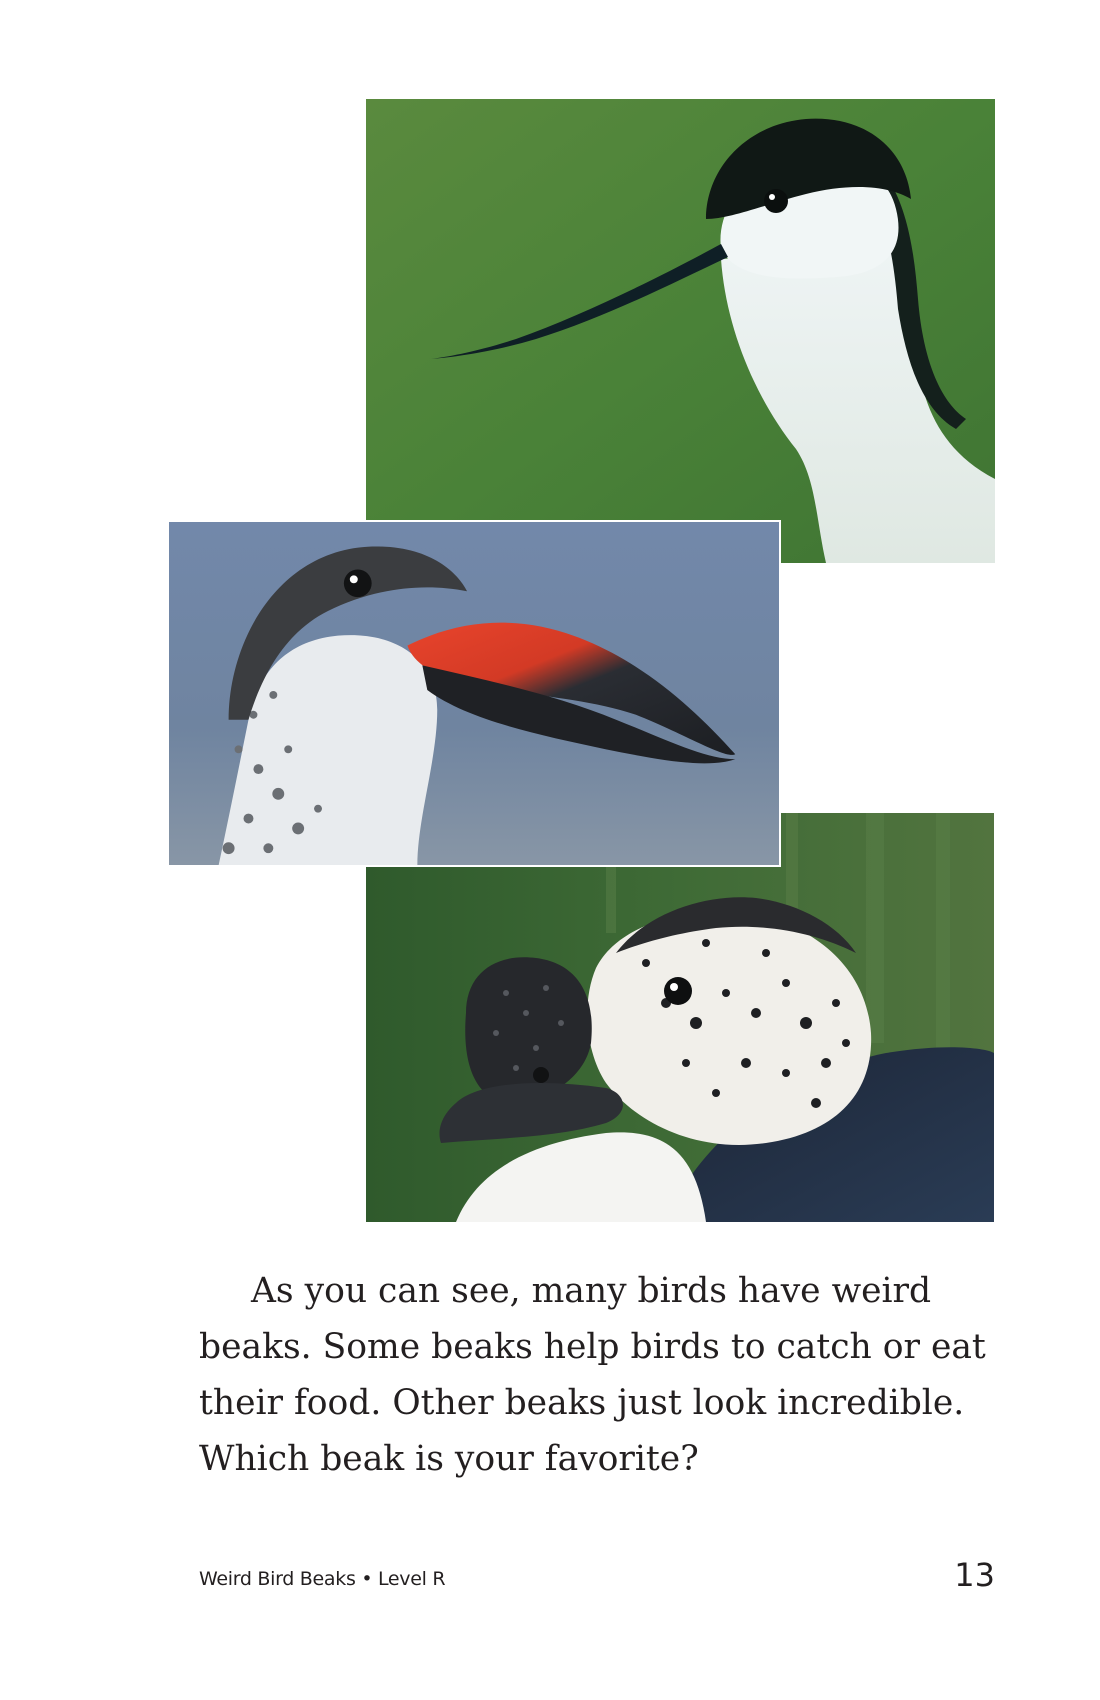 The height and width of the screenshot is (1700, 1100). I want to click on footer-book-title: Weird Bird Beaks • Level R, so click(322, 1579).